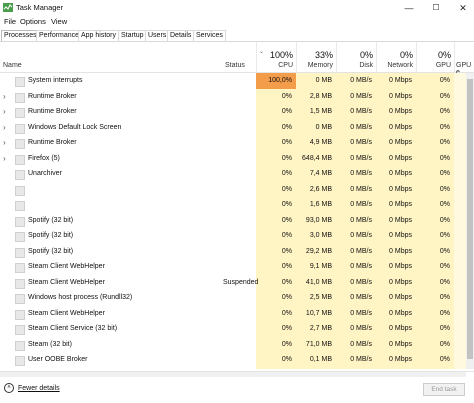 This screenshot has width=474, height=403. What do you see at coordinates (320, 173) in the screenshot?
I see `process-mem-value: 7,4 MB` at bounding box center [320, 173].